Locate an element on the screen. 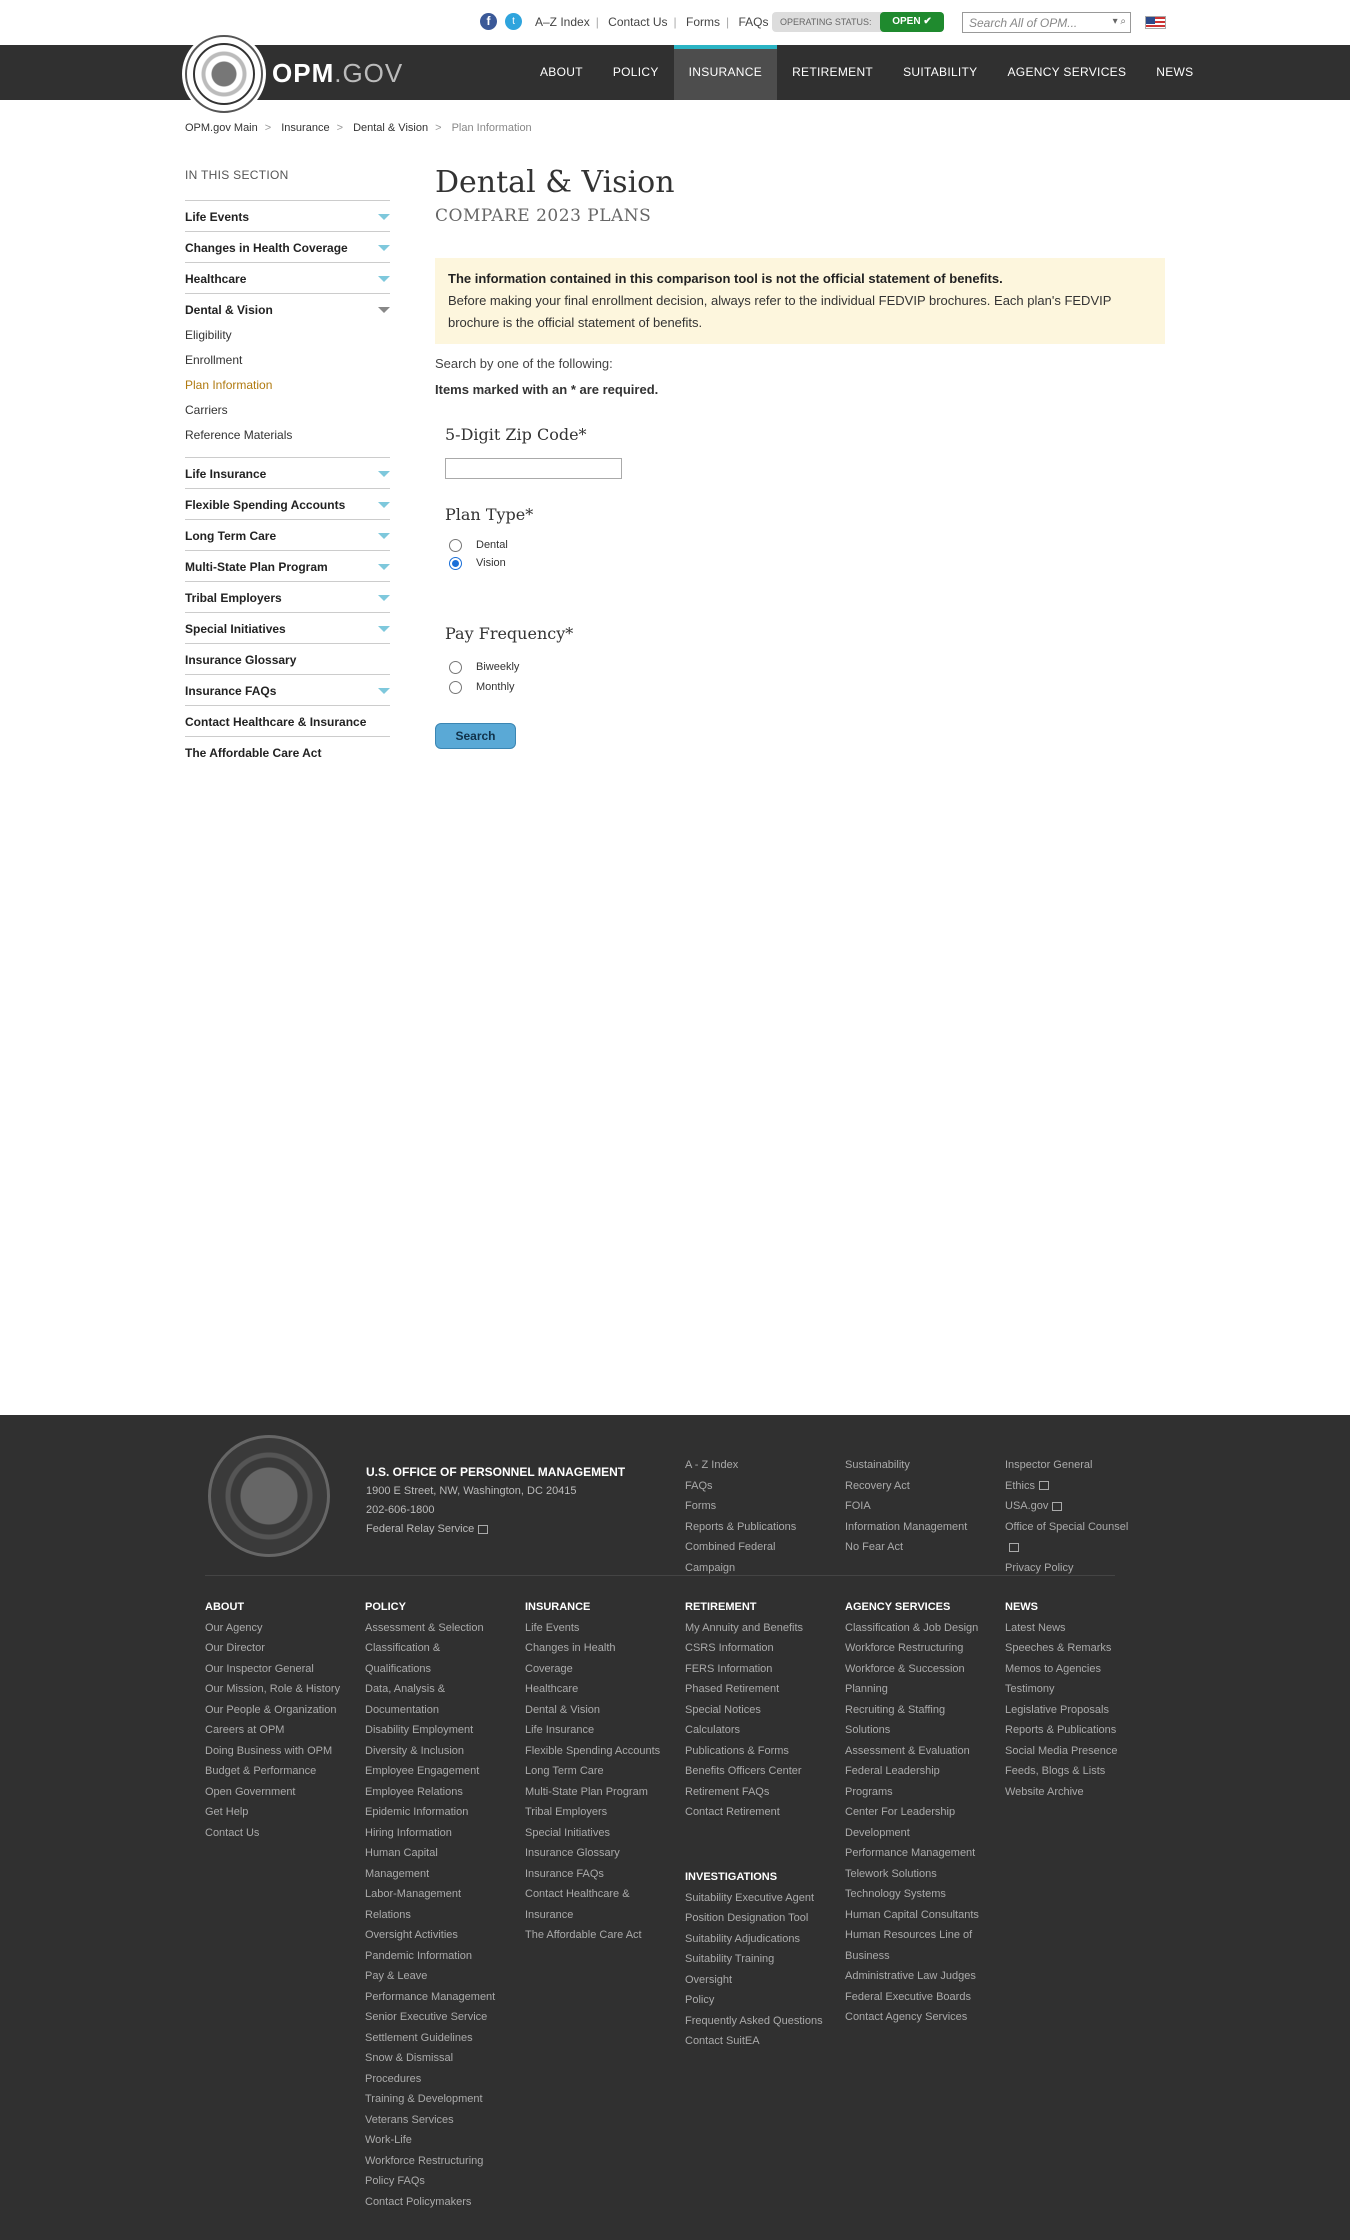 Image resolution: width=1350 pixels, height=2240 pixels. footer-link: Procedures is located at coordinates (430, 2079).